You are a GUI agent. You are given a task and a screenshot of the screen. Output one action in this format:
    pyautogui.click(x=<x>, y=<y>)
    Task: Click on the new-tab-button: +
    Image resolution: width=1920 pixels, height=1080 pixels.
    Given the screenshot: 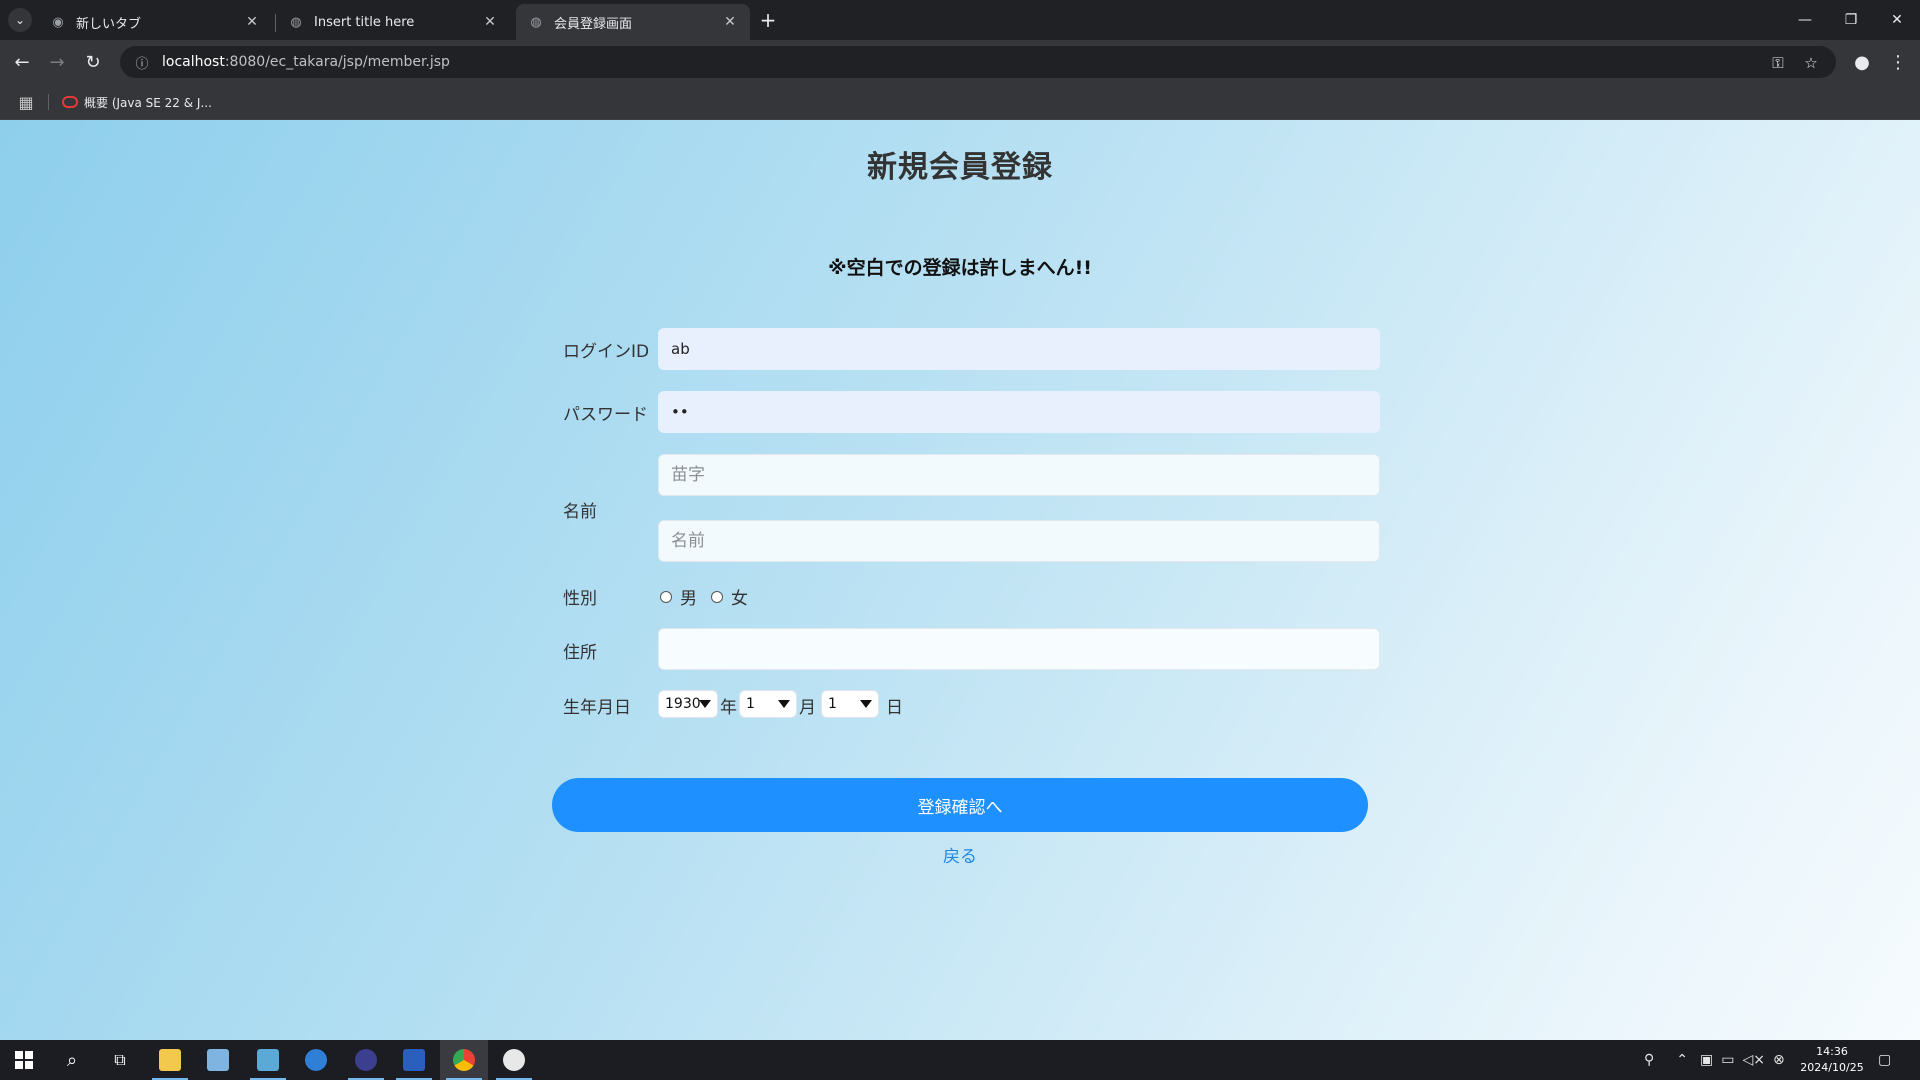 What is the action you would take?
    pyautogui.click(x=768, y=20)
    